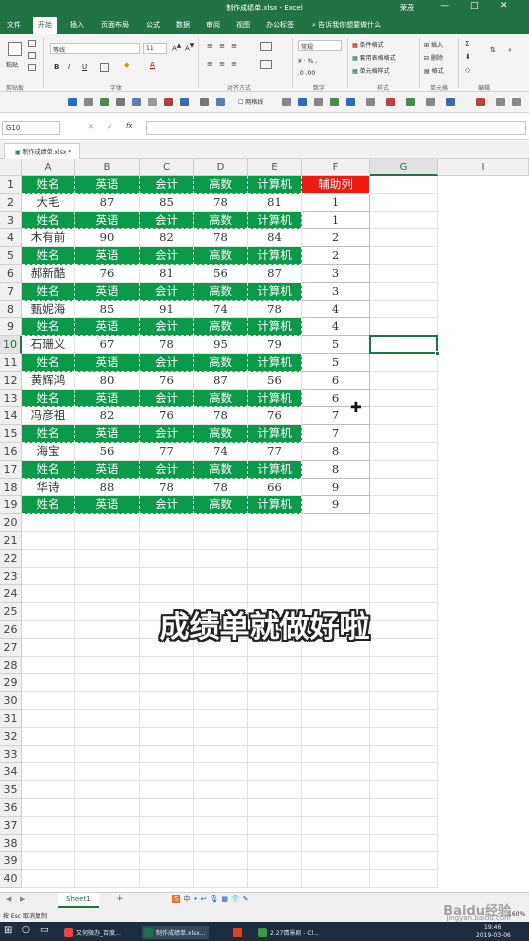 The image size is (529, 941). Describe the element at coordinates (407, 8) in the screenshot. I see `user-name: 荣茂` at that location.